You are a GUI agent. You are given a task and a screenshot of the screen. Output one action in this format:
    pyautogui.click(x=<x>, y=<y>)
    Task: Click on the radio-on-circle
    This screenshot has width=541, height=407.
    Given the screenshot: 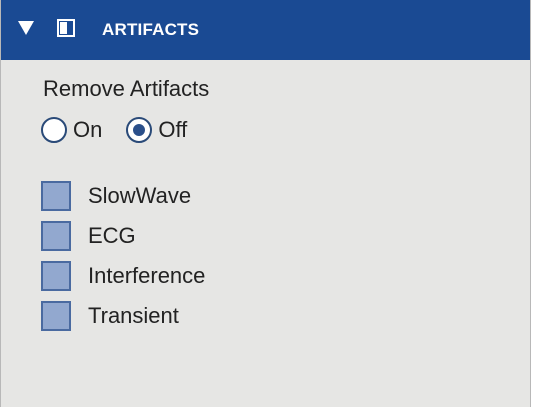 What is the action you would take?
    pyautogui.click(x=54, y=130)
    